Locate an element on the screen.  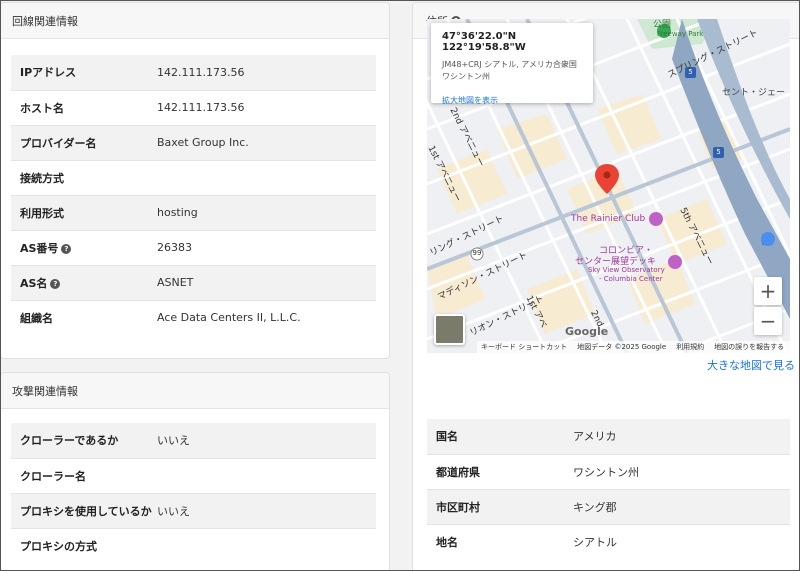
keyboard-shortcuts-link: キーボード ショートカット is located at coordinates (524, 347).